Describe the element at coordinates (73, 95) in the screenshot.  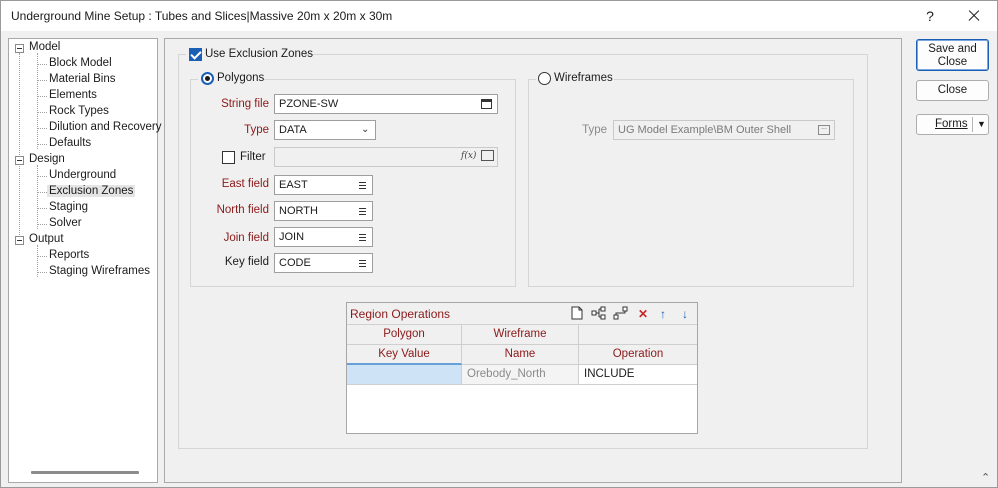
I see `tree-item-elements: Elements` at that location.